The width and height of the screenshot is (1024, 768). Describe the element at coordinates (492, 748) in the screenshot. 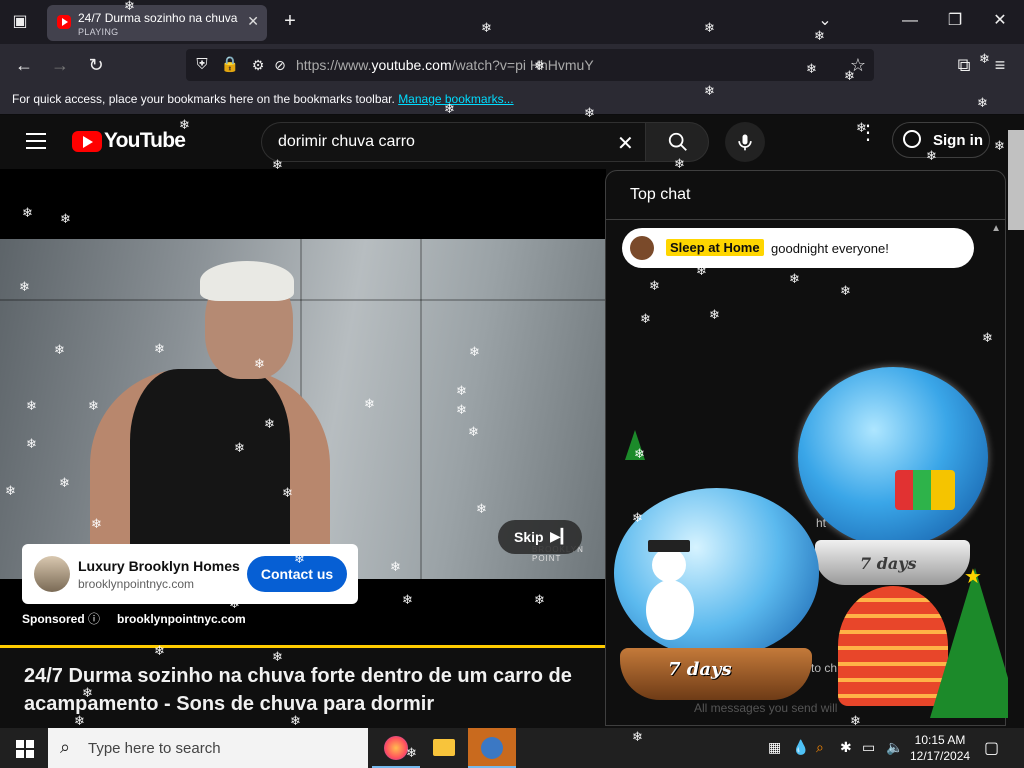

I see `app-taskbar-icon` at that location.